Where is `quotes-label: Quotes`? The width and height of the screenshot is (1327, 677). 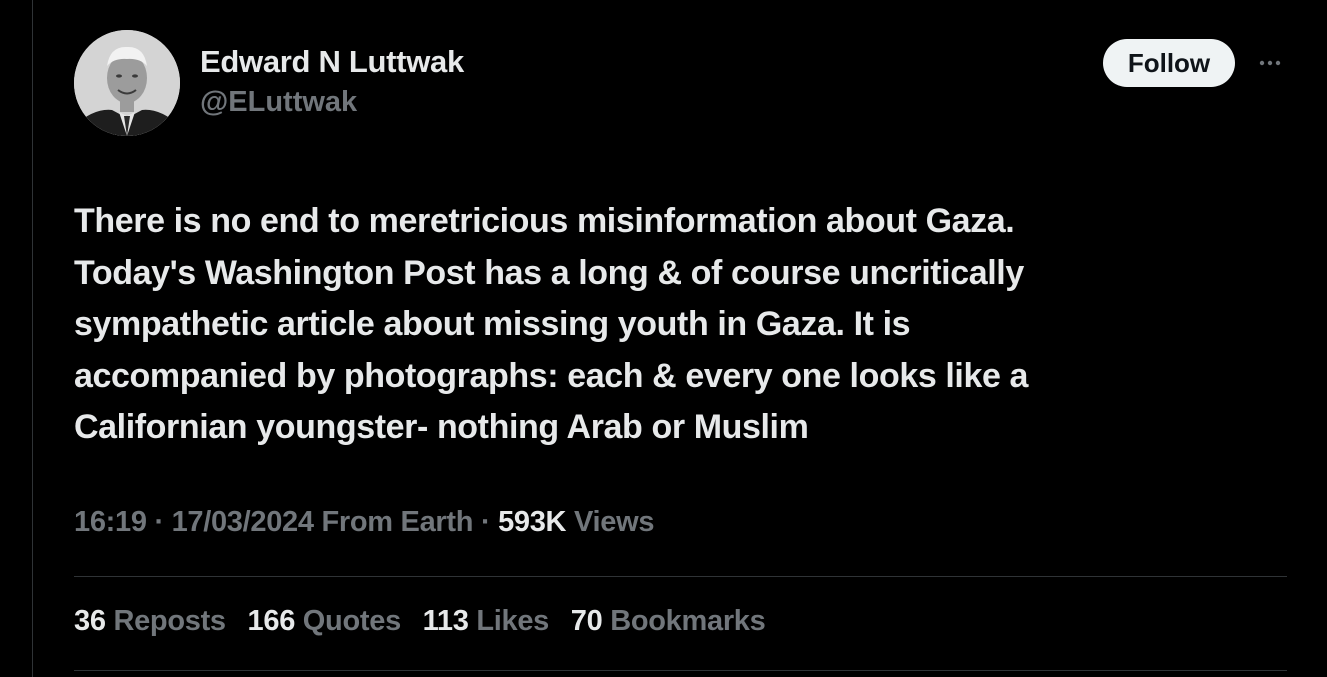 quotes-label: Quotes is located at coordinates (351, 621).